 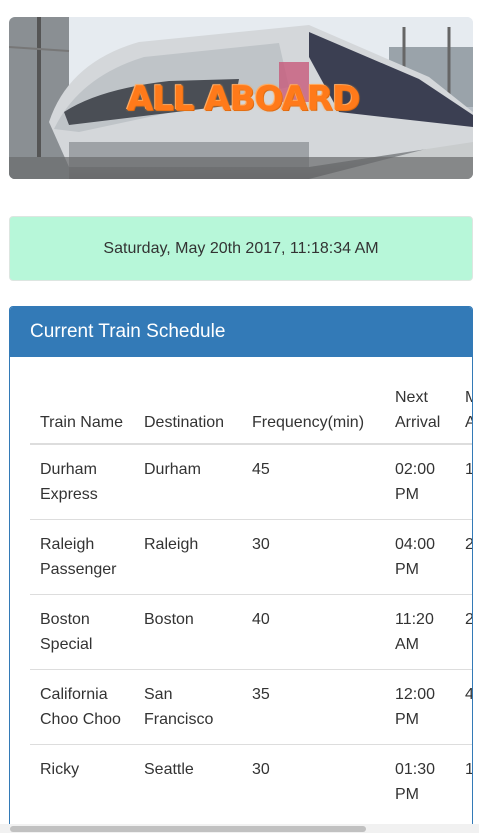 What do you see at coordinates (188, 411) in the screenshot?
I see `col-header-destination: Destination` at bounding box center [188, 411].